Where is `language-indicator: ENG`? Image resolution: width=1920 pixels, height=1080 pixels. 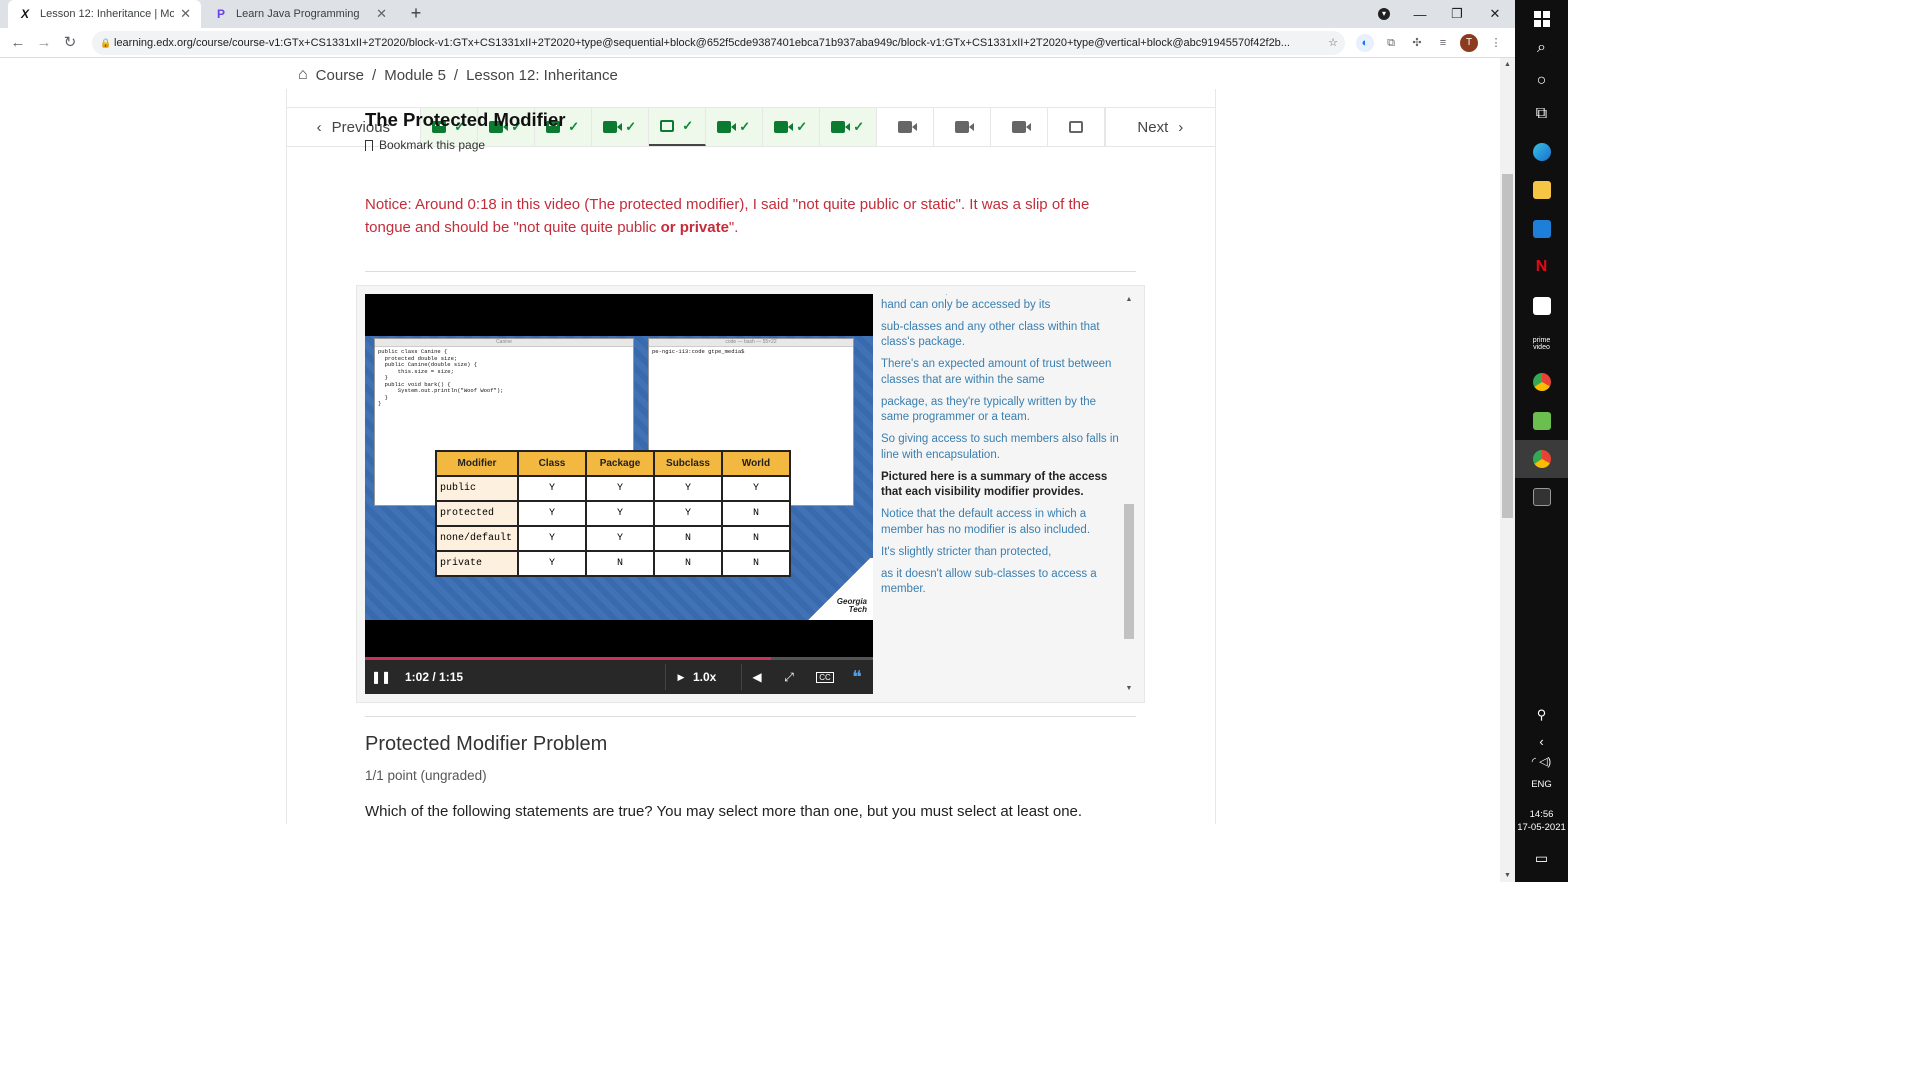
language-indicator: ENG is located at coordinates (1541, 785).